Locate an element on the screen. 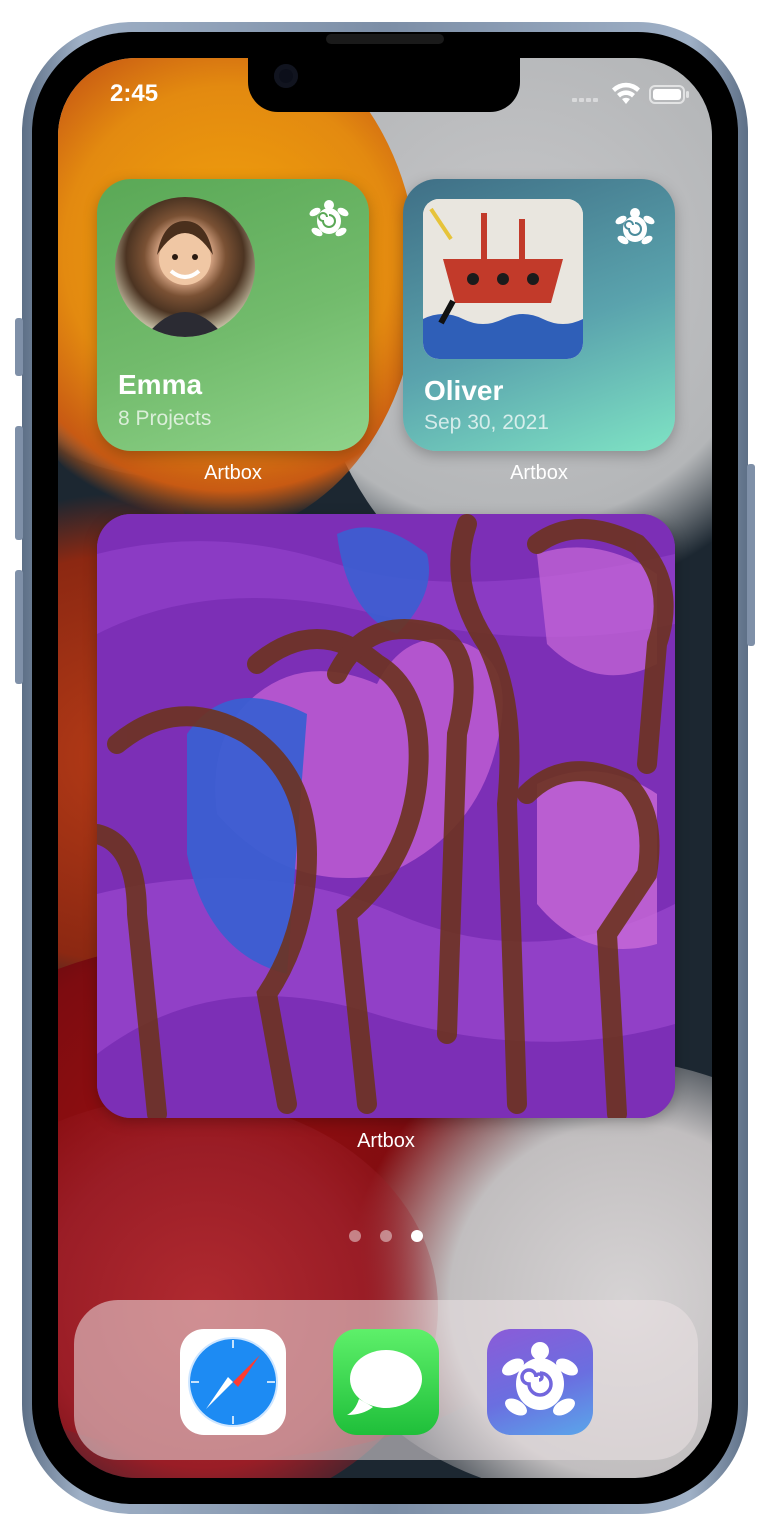 The height and width of the screenshot is (1536, 770). widget-oliver: Oliver Sep 30, 2021 is located at coordinates (539, 315).